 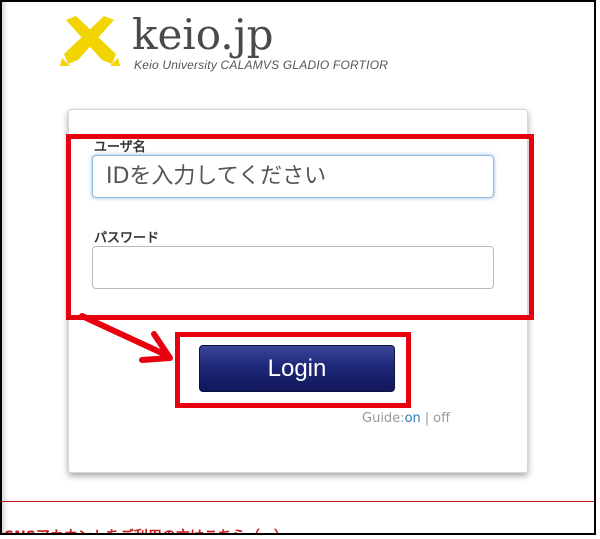 I want to click on guide-prefix: Guide:, so click(x=383, y=418).